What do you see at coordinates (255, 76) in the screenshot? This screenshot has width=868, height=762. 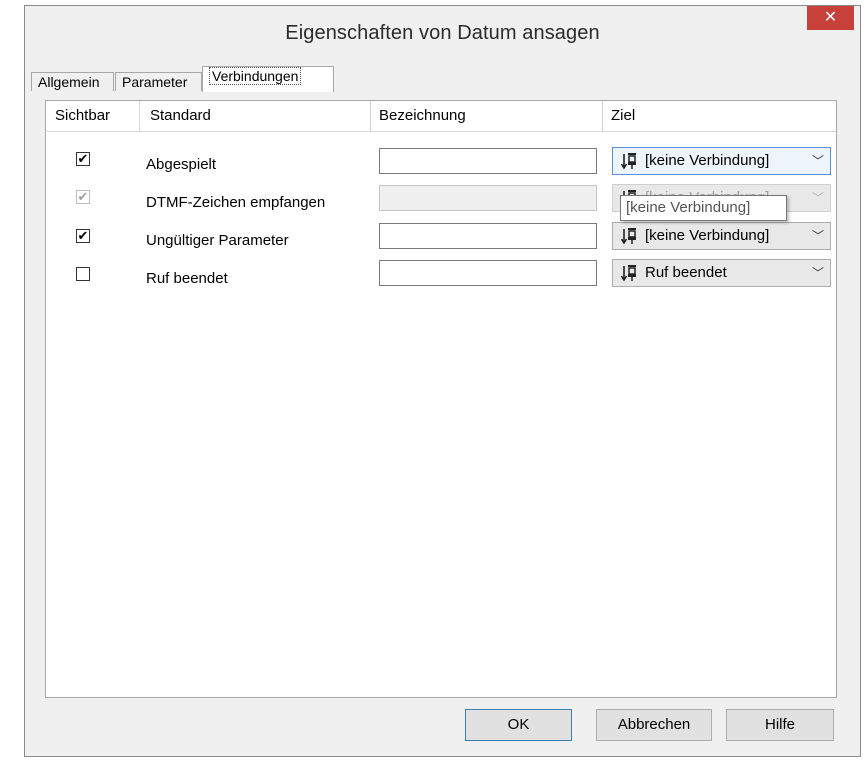 I see `tab-label: Verbindungen` at bounding box center [255, 76].